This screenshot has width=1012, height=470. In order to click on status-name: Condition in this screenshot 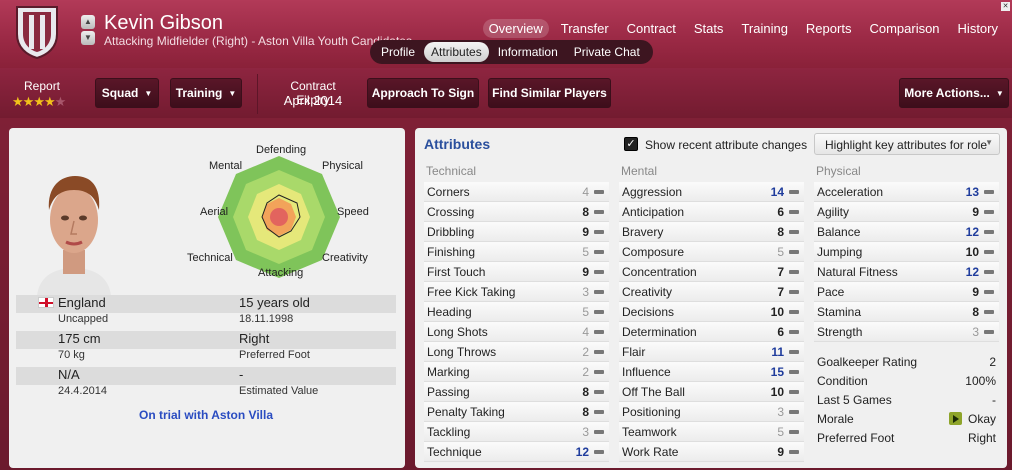, I will do `click(842, 380)`.